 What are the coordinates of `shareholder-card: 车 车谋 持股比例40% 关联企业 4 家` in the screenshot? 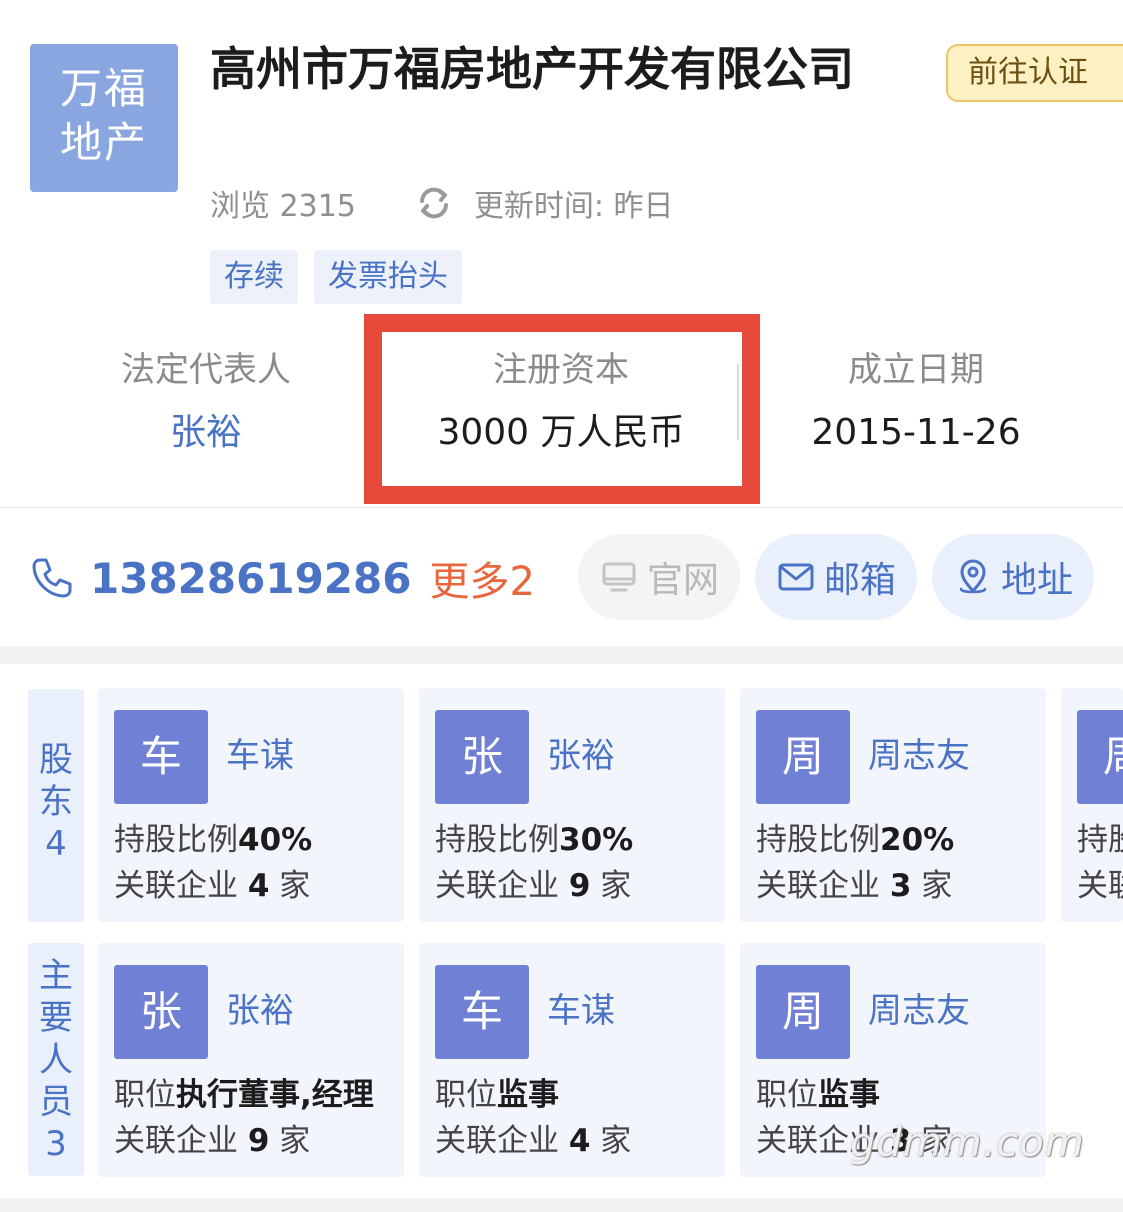 It's located at (251, 805).